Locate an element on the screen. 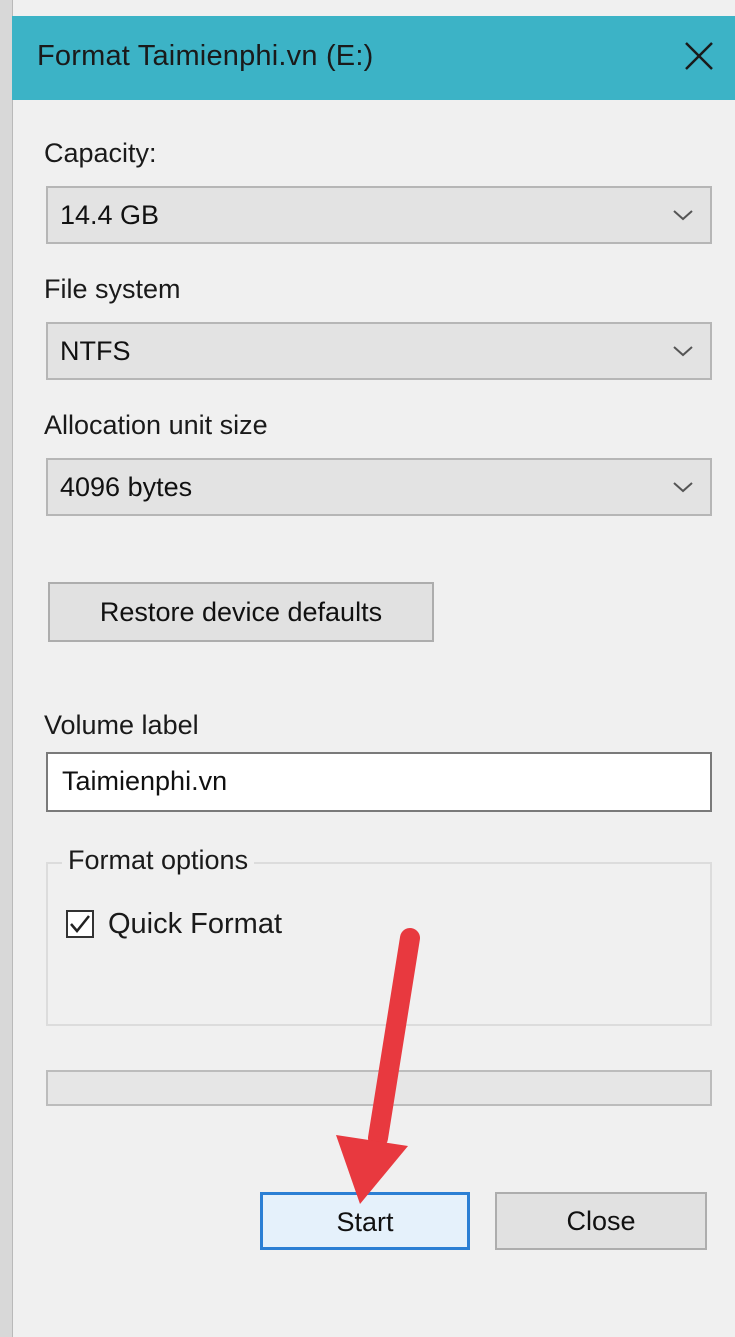  capacity-value: 14.4 GB is located at coordinates (110, 215).